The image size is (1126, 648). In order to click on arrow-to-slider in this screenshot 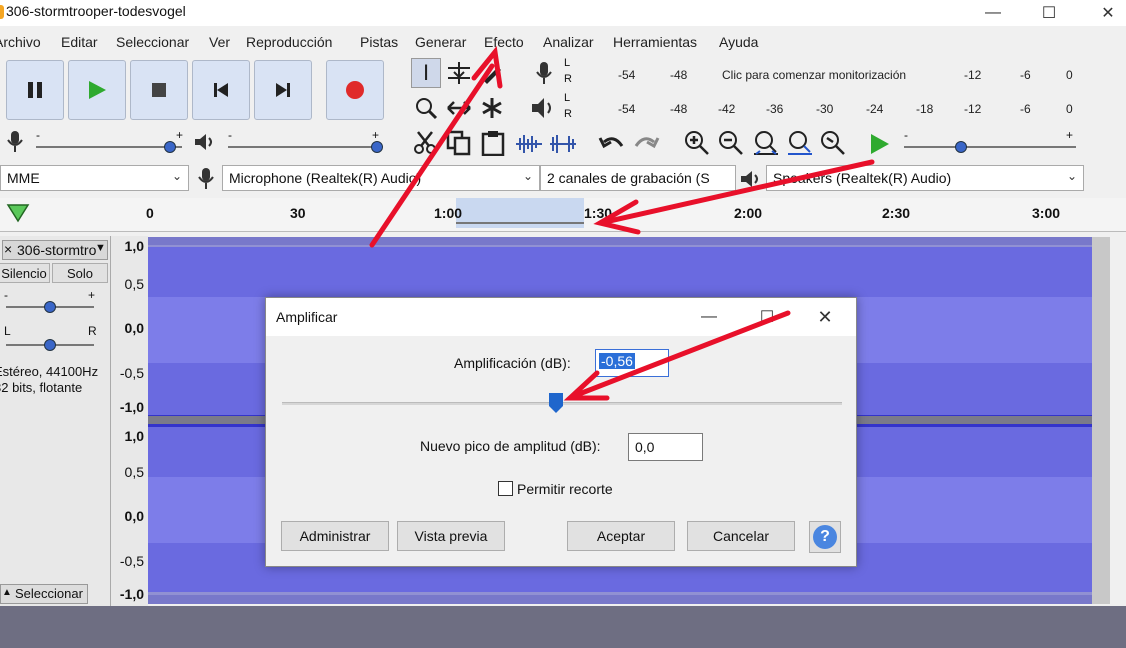, I will do `click(681, 354)`.